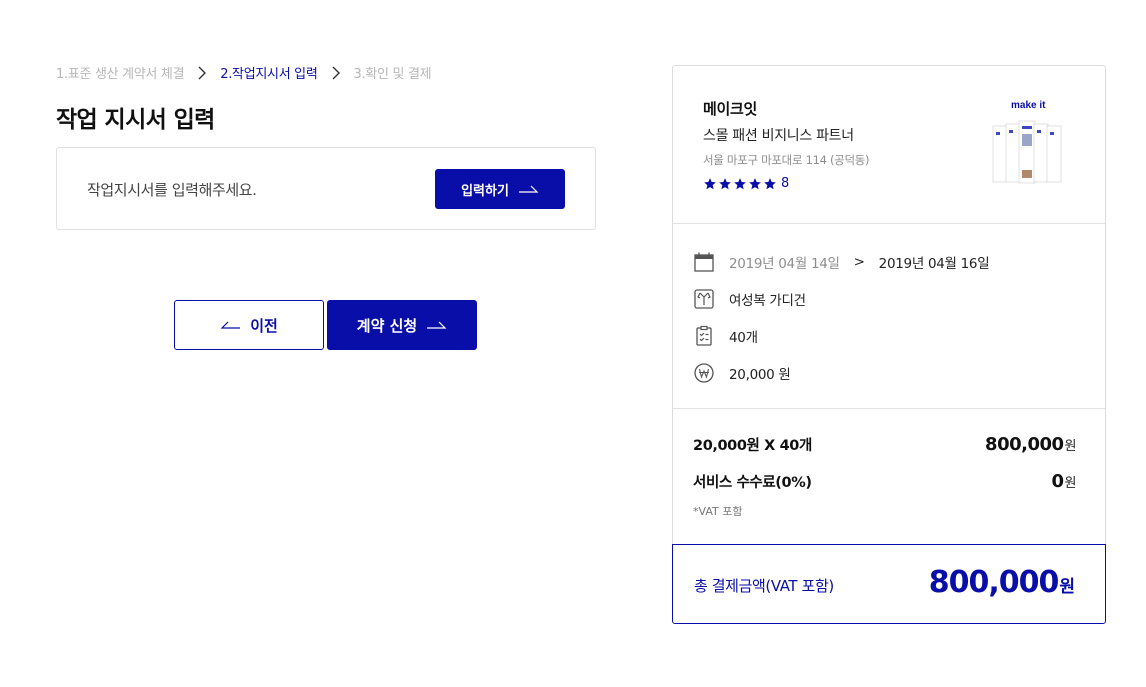 Image resolution: width=1146 pixels, height=687 pixels. What do you see at coordinates (859, 262) in the screenshot?
I see `date-range-arrow: >` at bounding box center [859, 262].